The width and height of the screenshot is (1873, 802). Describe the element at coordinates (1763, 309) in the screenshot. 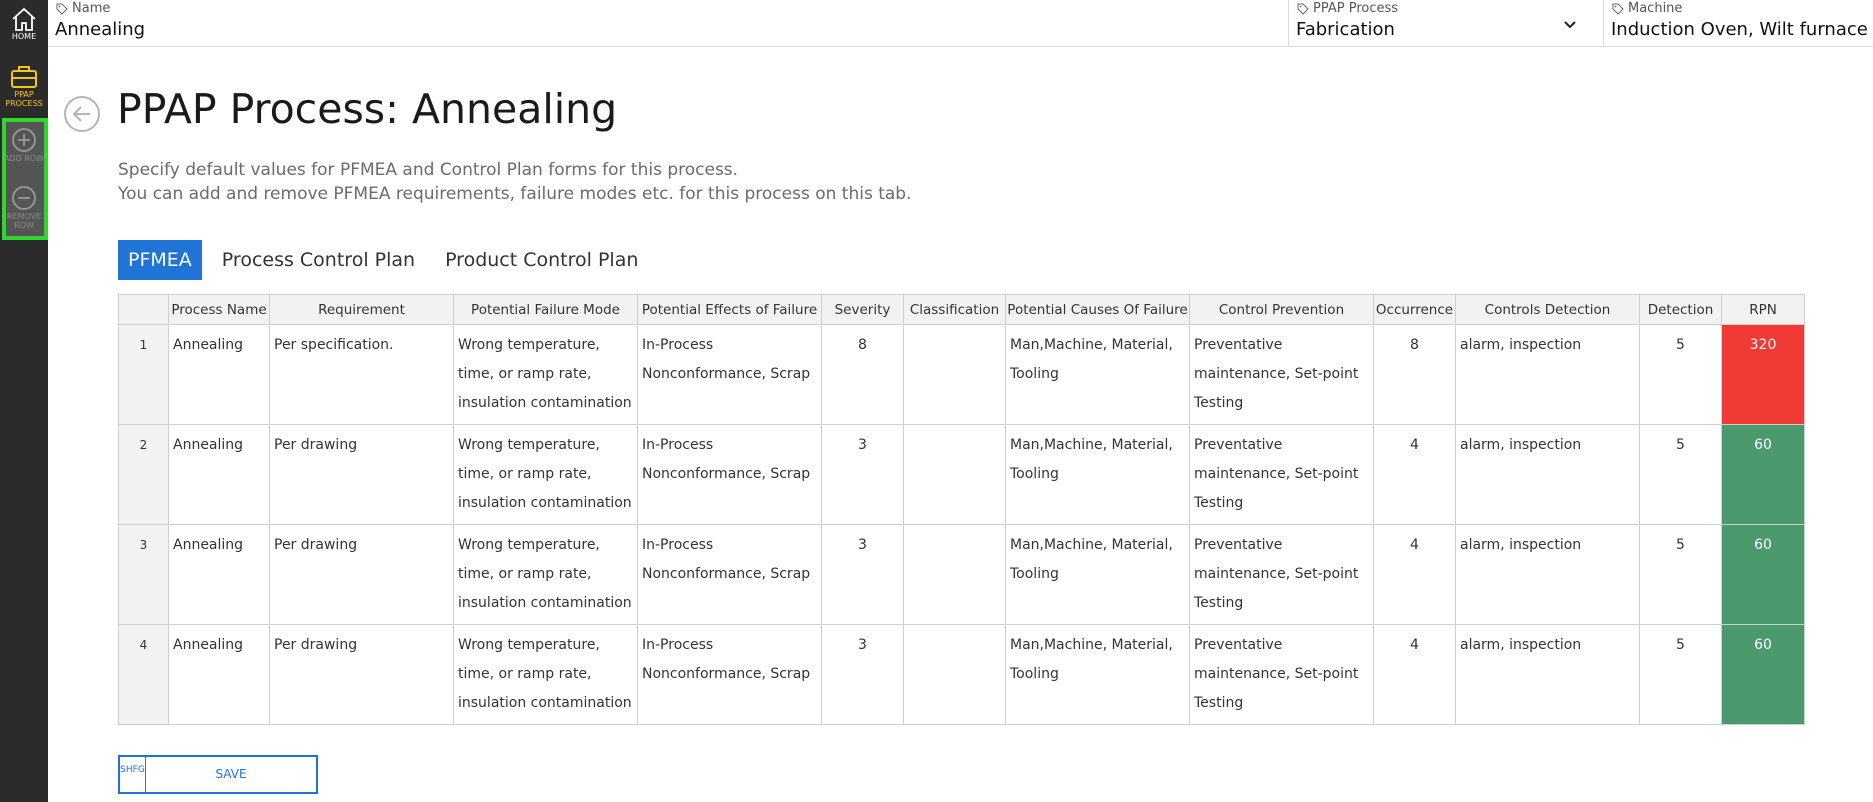

I see `column-header-rpn: RPN` at that location.